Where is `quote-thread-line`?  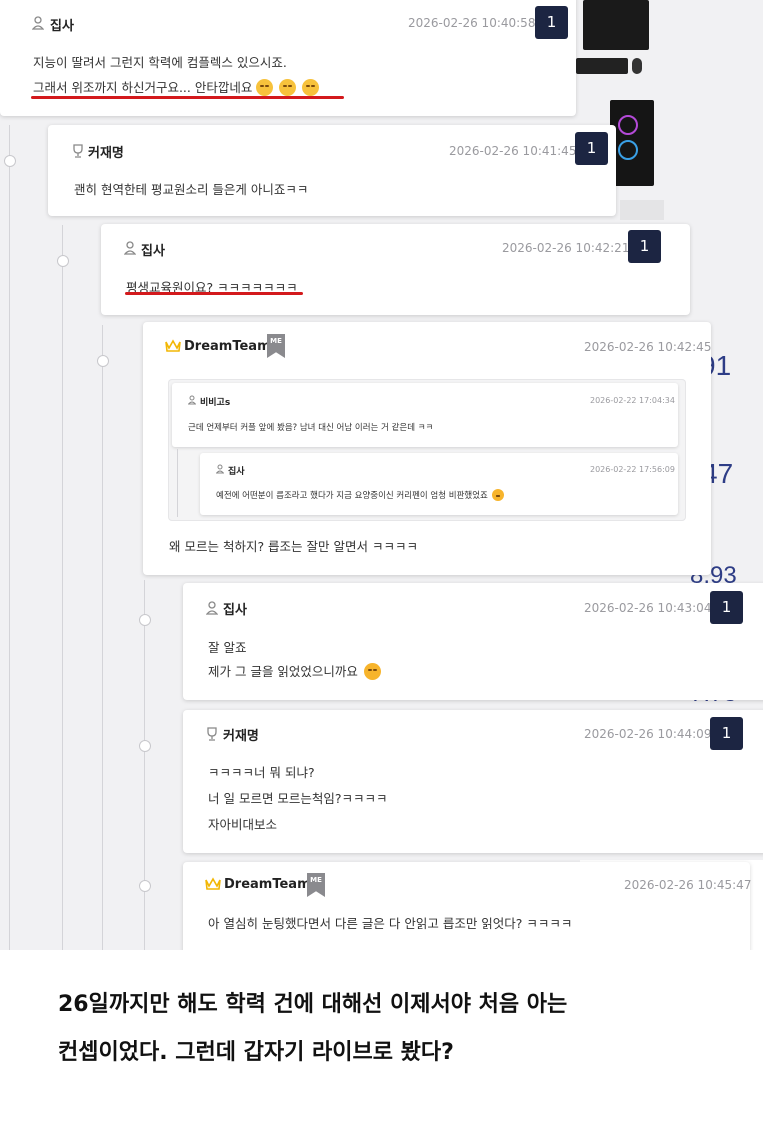
quote-thread-line is located at coordinates (177, 483).